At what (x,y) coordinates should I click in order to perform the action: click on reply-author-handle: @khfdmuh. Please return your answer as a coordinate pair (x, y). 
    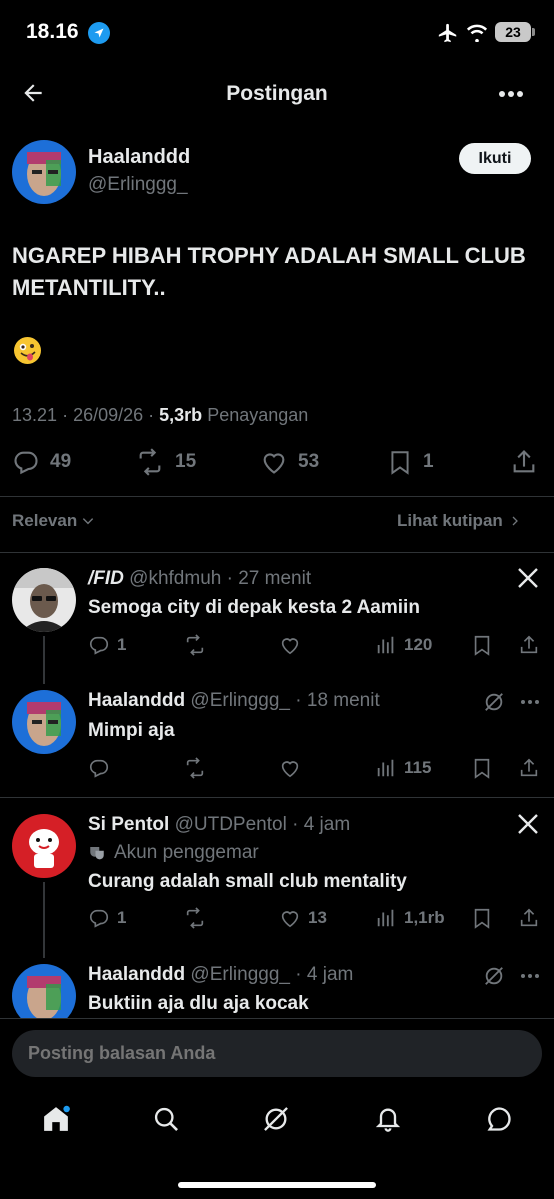
    Looking at the image, I should click on (175, 578).